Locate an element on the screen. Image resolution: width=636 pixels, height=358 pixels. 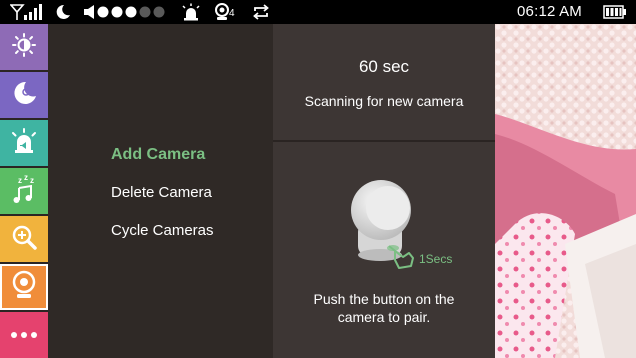
menu-item-add-camera: Add Camera is located at coordinates (158, 155).